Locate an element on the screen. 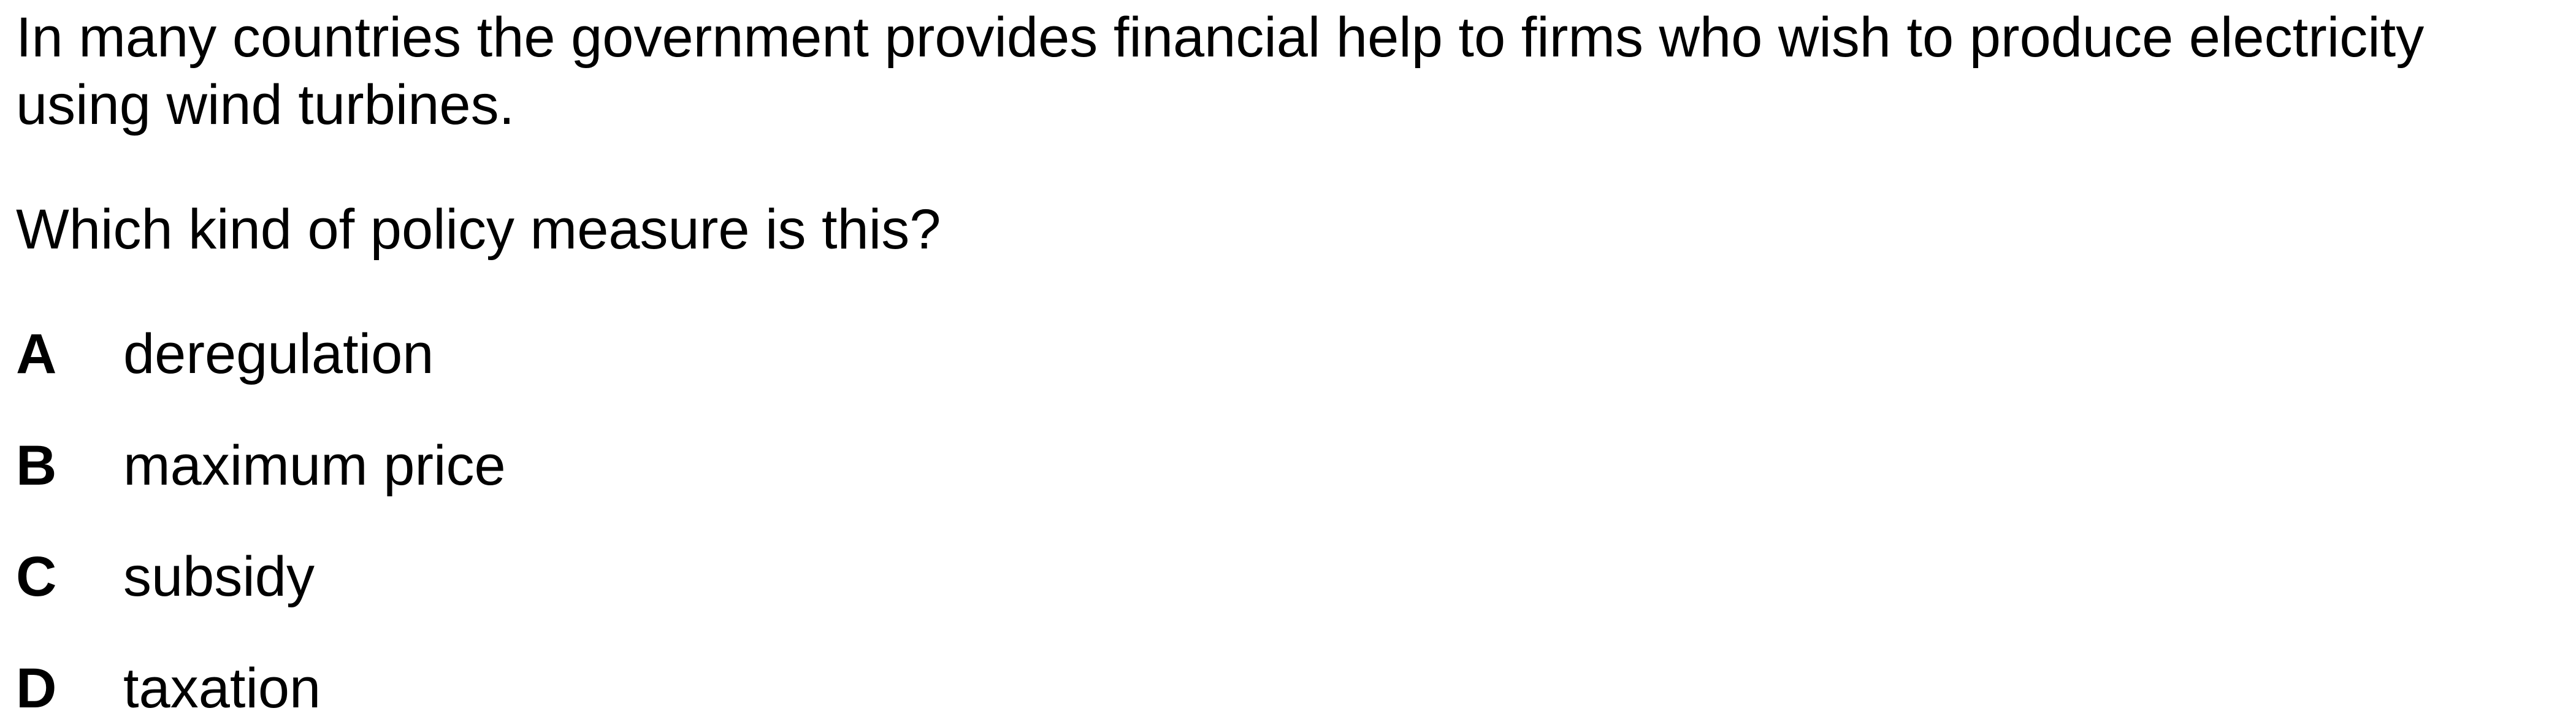 The height and width of the screenshot is (727, 2576). option-a: A deregulation is located at coordinates (225, 354).